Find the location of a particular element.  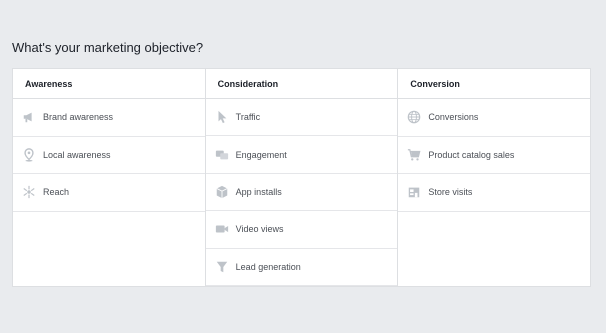

chat-bubbles-icon is located at coordinates (222, 155).